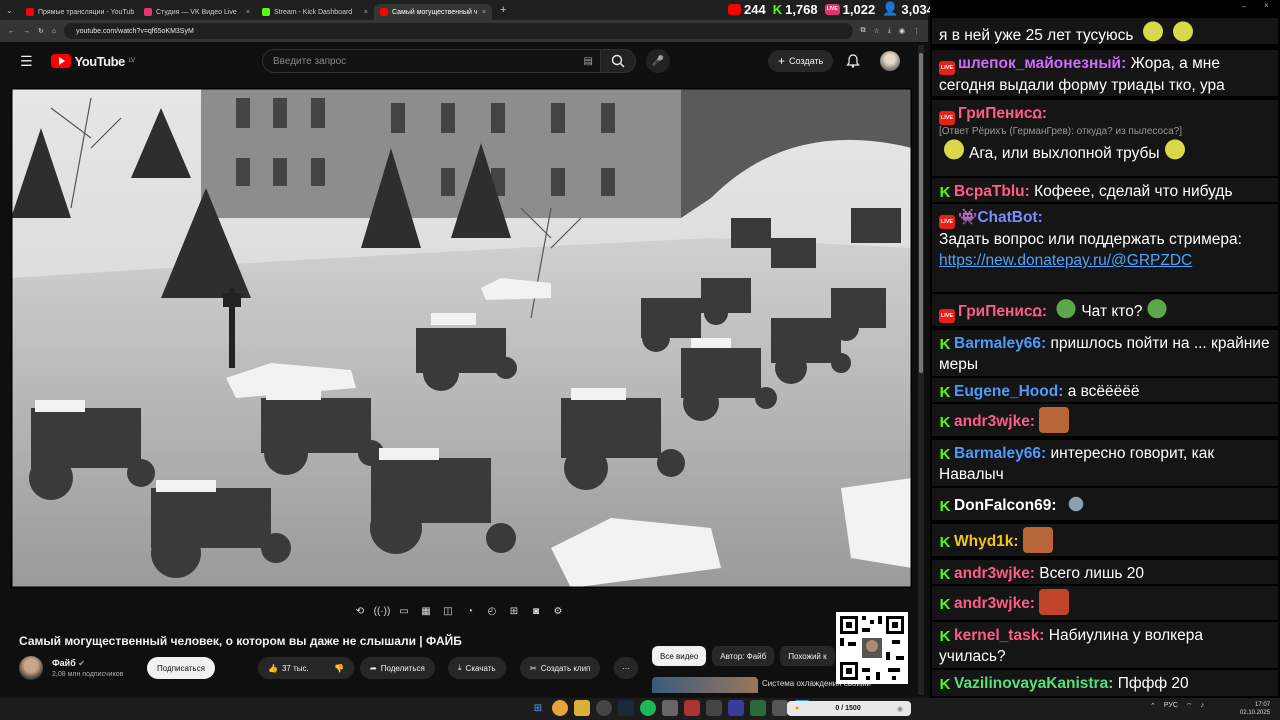  What do you see at coordinates (315, 12) in the screenshot?
I see `tab-kick-dashboard: Stream - Kick Dashboard ×` at bounding box center [315, 12].